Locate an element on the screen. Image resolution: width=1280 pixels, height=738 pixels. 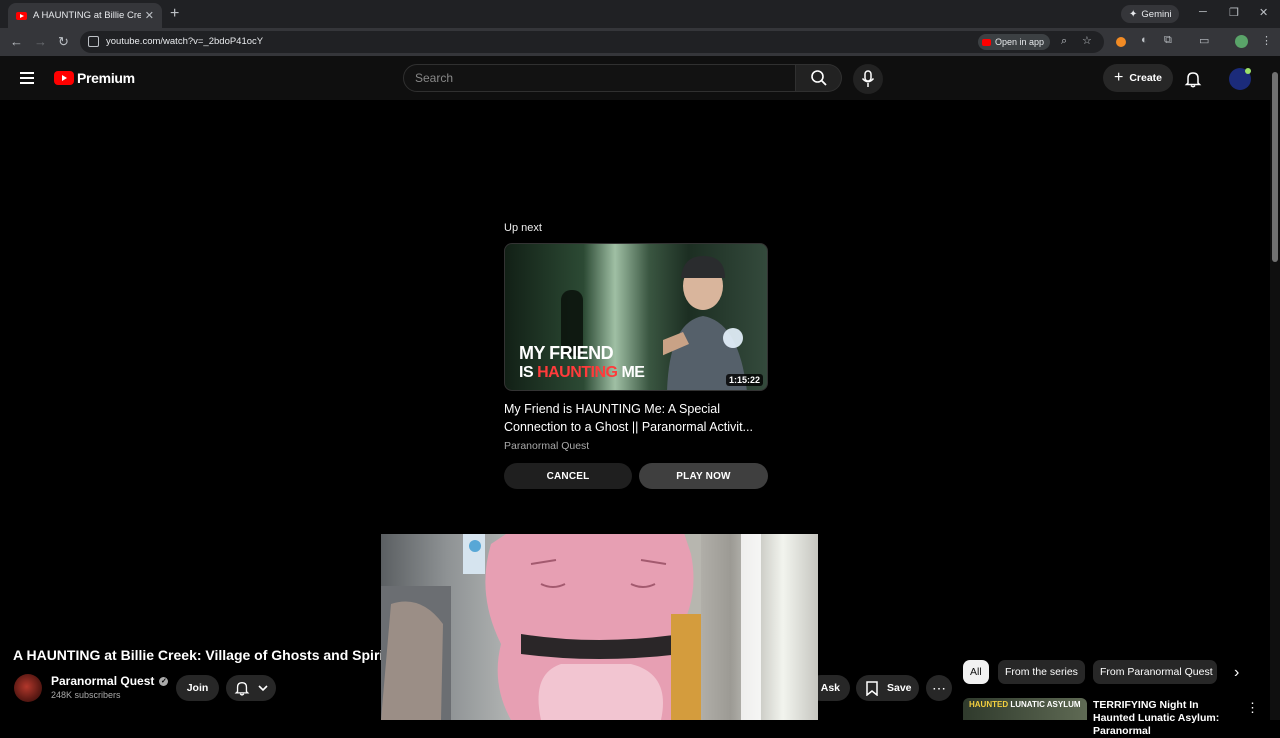
bookmark-star-icon: ☆ is located at coordinates (1087, 40).